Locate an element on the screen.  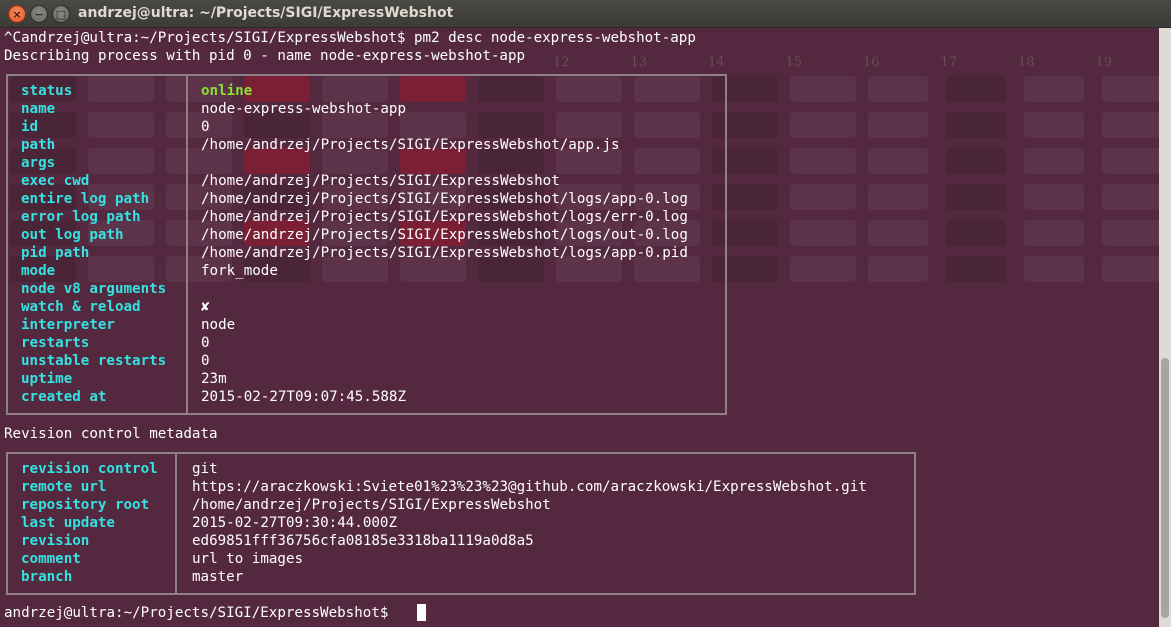
calendar-day-number: 14 is located at coordinates (716, 62).